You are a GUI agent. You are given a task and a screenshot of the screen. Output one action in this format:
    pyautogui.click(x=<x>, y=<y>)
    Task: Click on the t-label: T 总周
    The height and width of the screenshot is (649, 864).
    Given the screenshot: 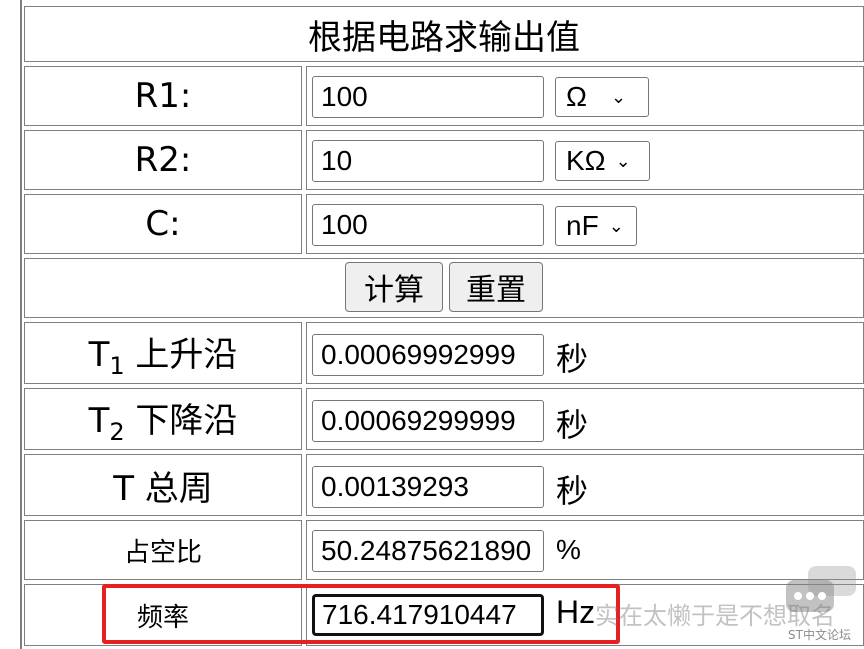 What is the action you would take?
    pyautogui.click(x=163, y=488)
    